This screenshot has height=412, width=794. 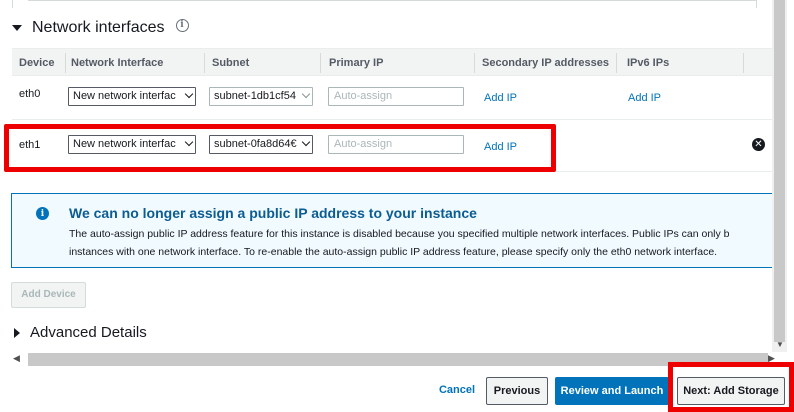 I want to click on advanced-details-toggle: Advanced Details, so click(x=80, y=332).